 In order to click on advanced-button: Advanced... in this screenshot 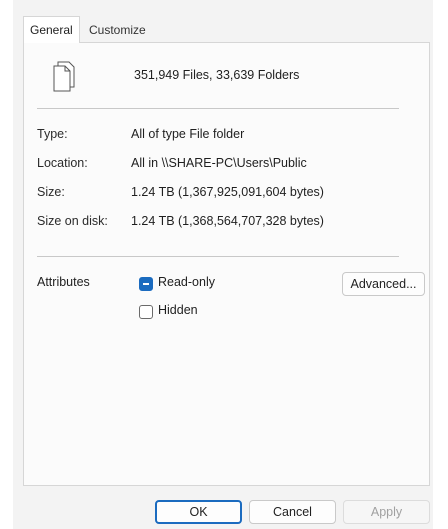, I will do `click(383, 284)`.